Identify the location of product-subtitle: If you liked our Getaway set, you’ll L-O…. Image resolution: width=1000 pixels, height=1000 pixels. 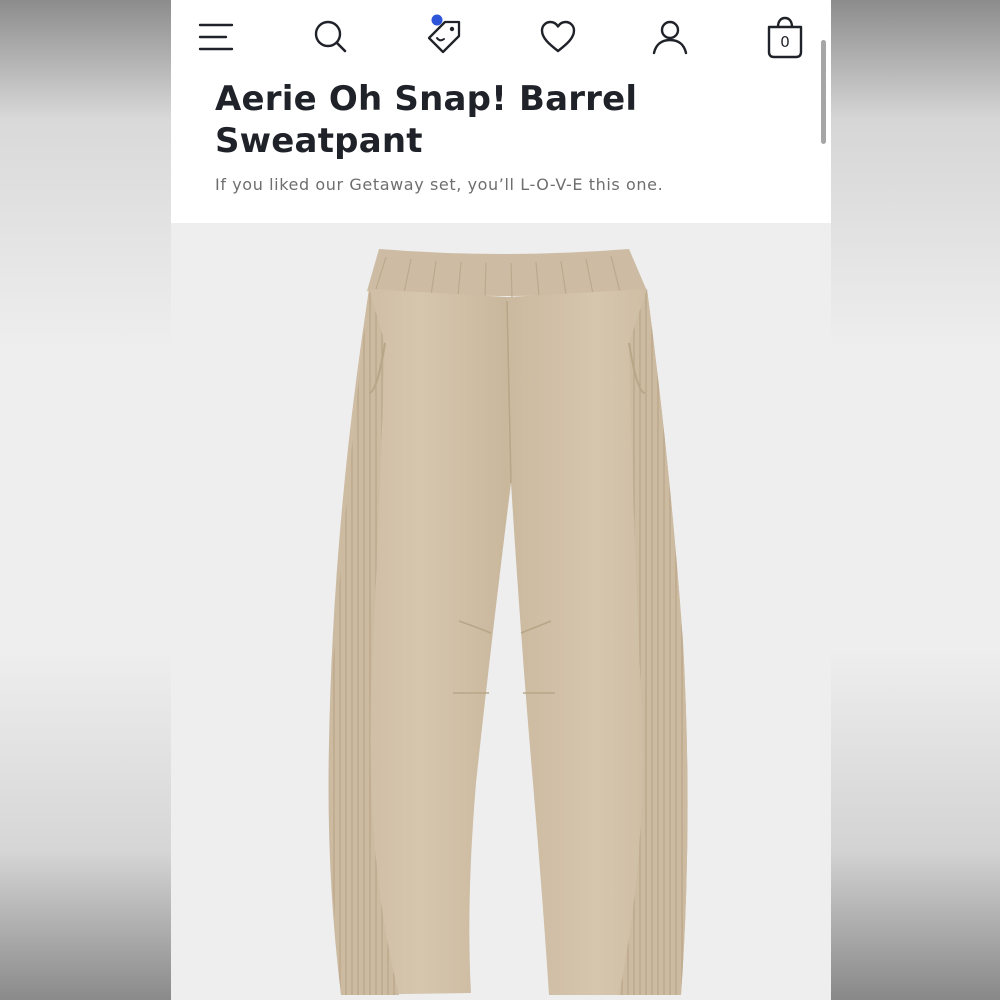
(439, 184).